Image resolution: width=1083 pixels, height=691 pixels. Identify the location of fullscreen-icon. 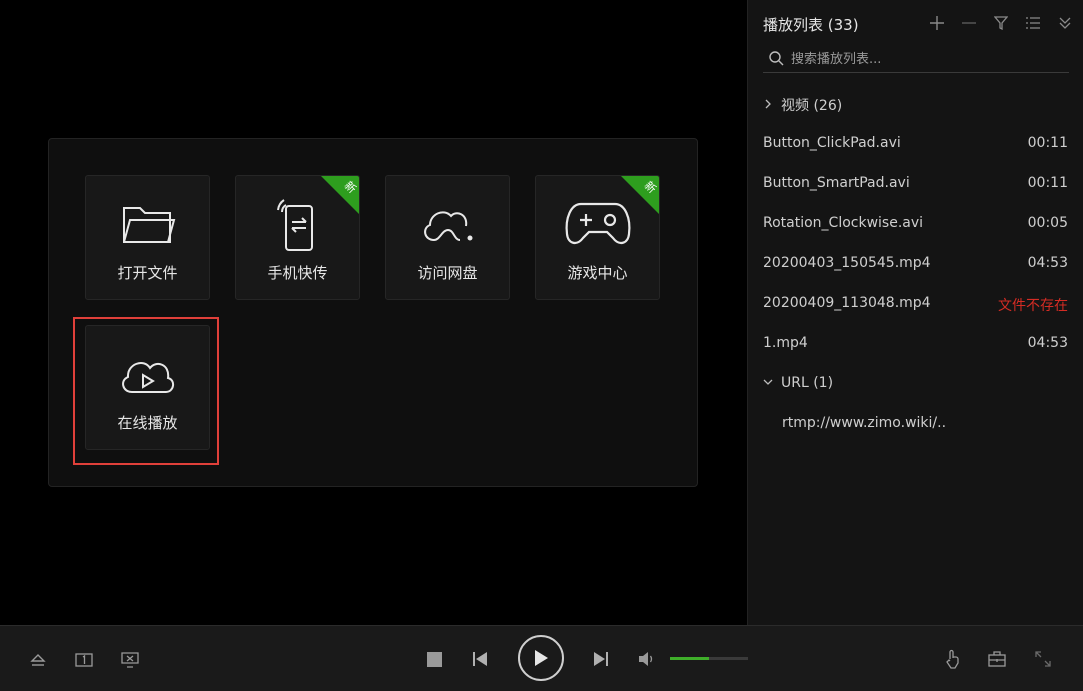
(1043, 659).